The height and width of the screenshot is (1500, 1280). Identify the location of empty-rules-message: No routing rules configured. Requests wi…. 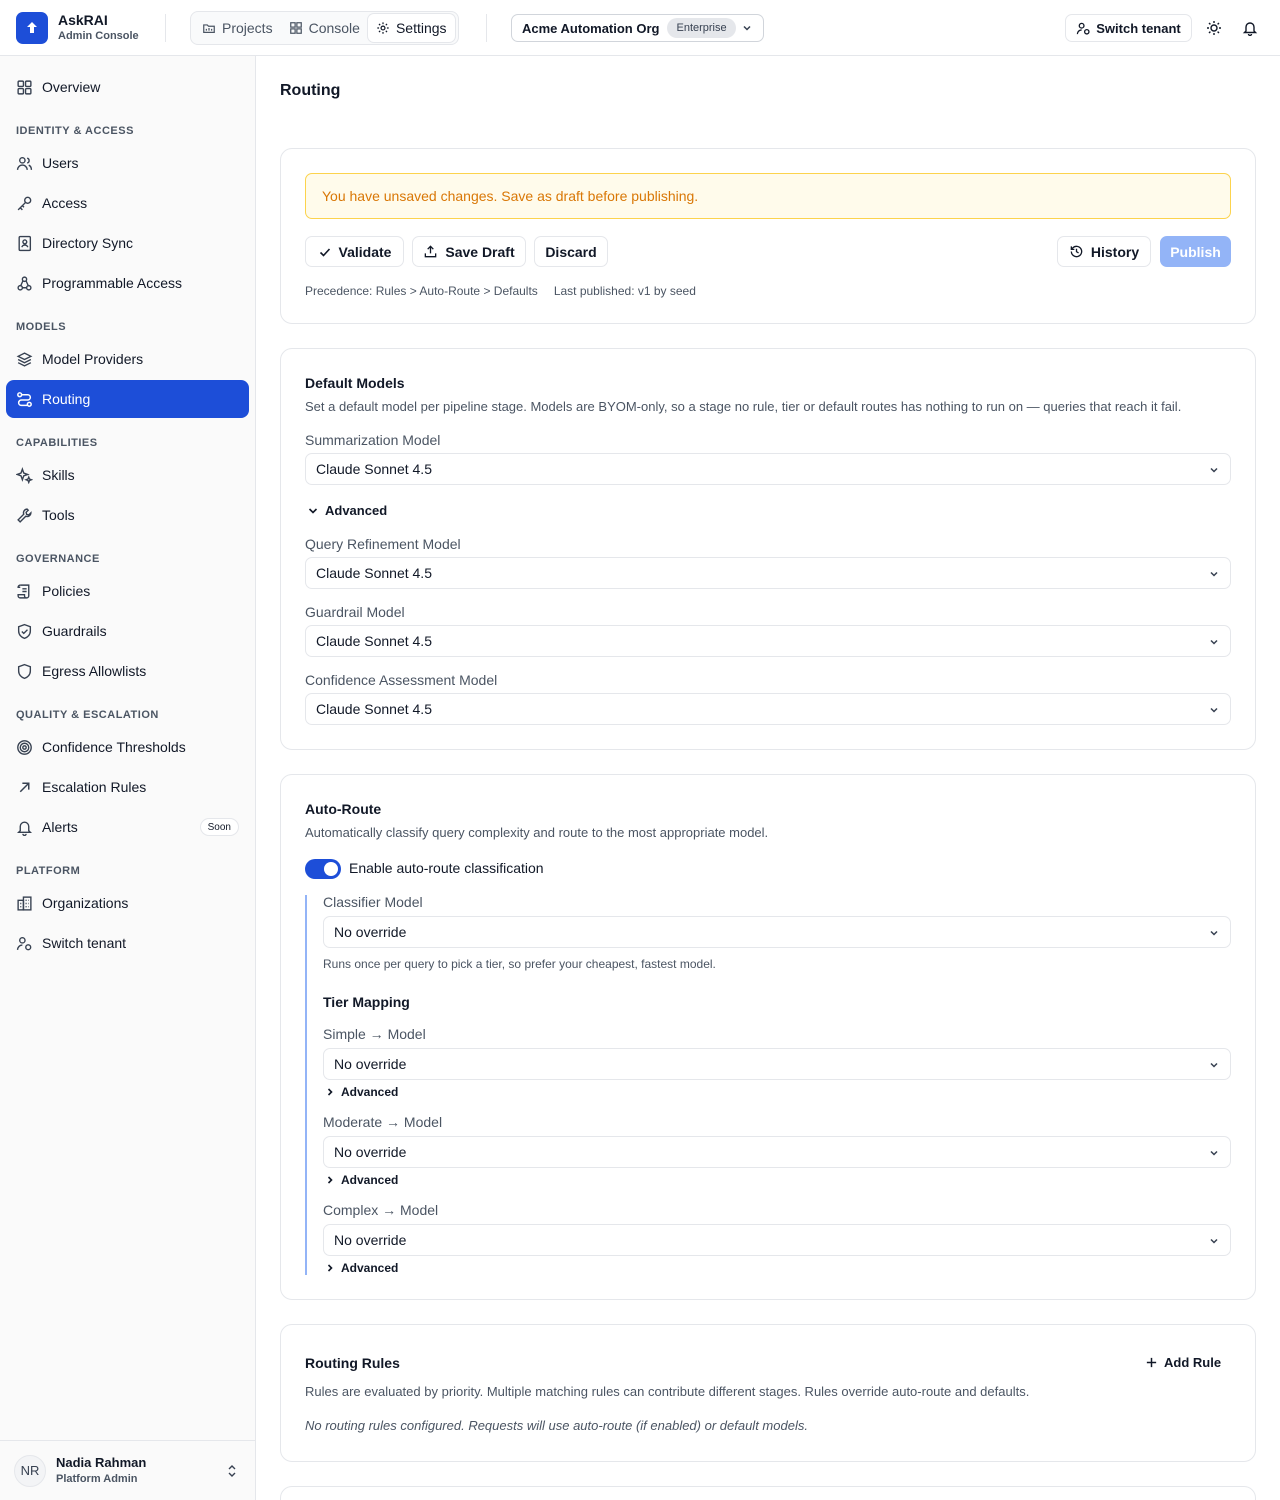
(556, 1425).